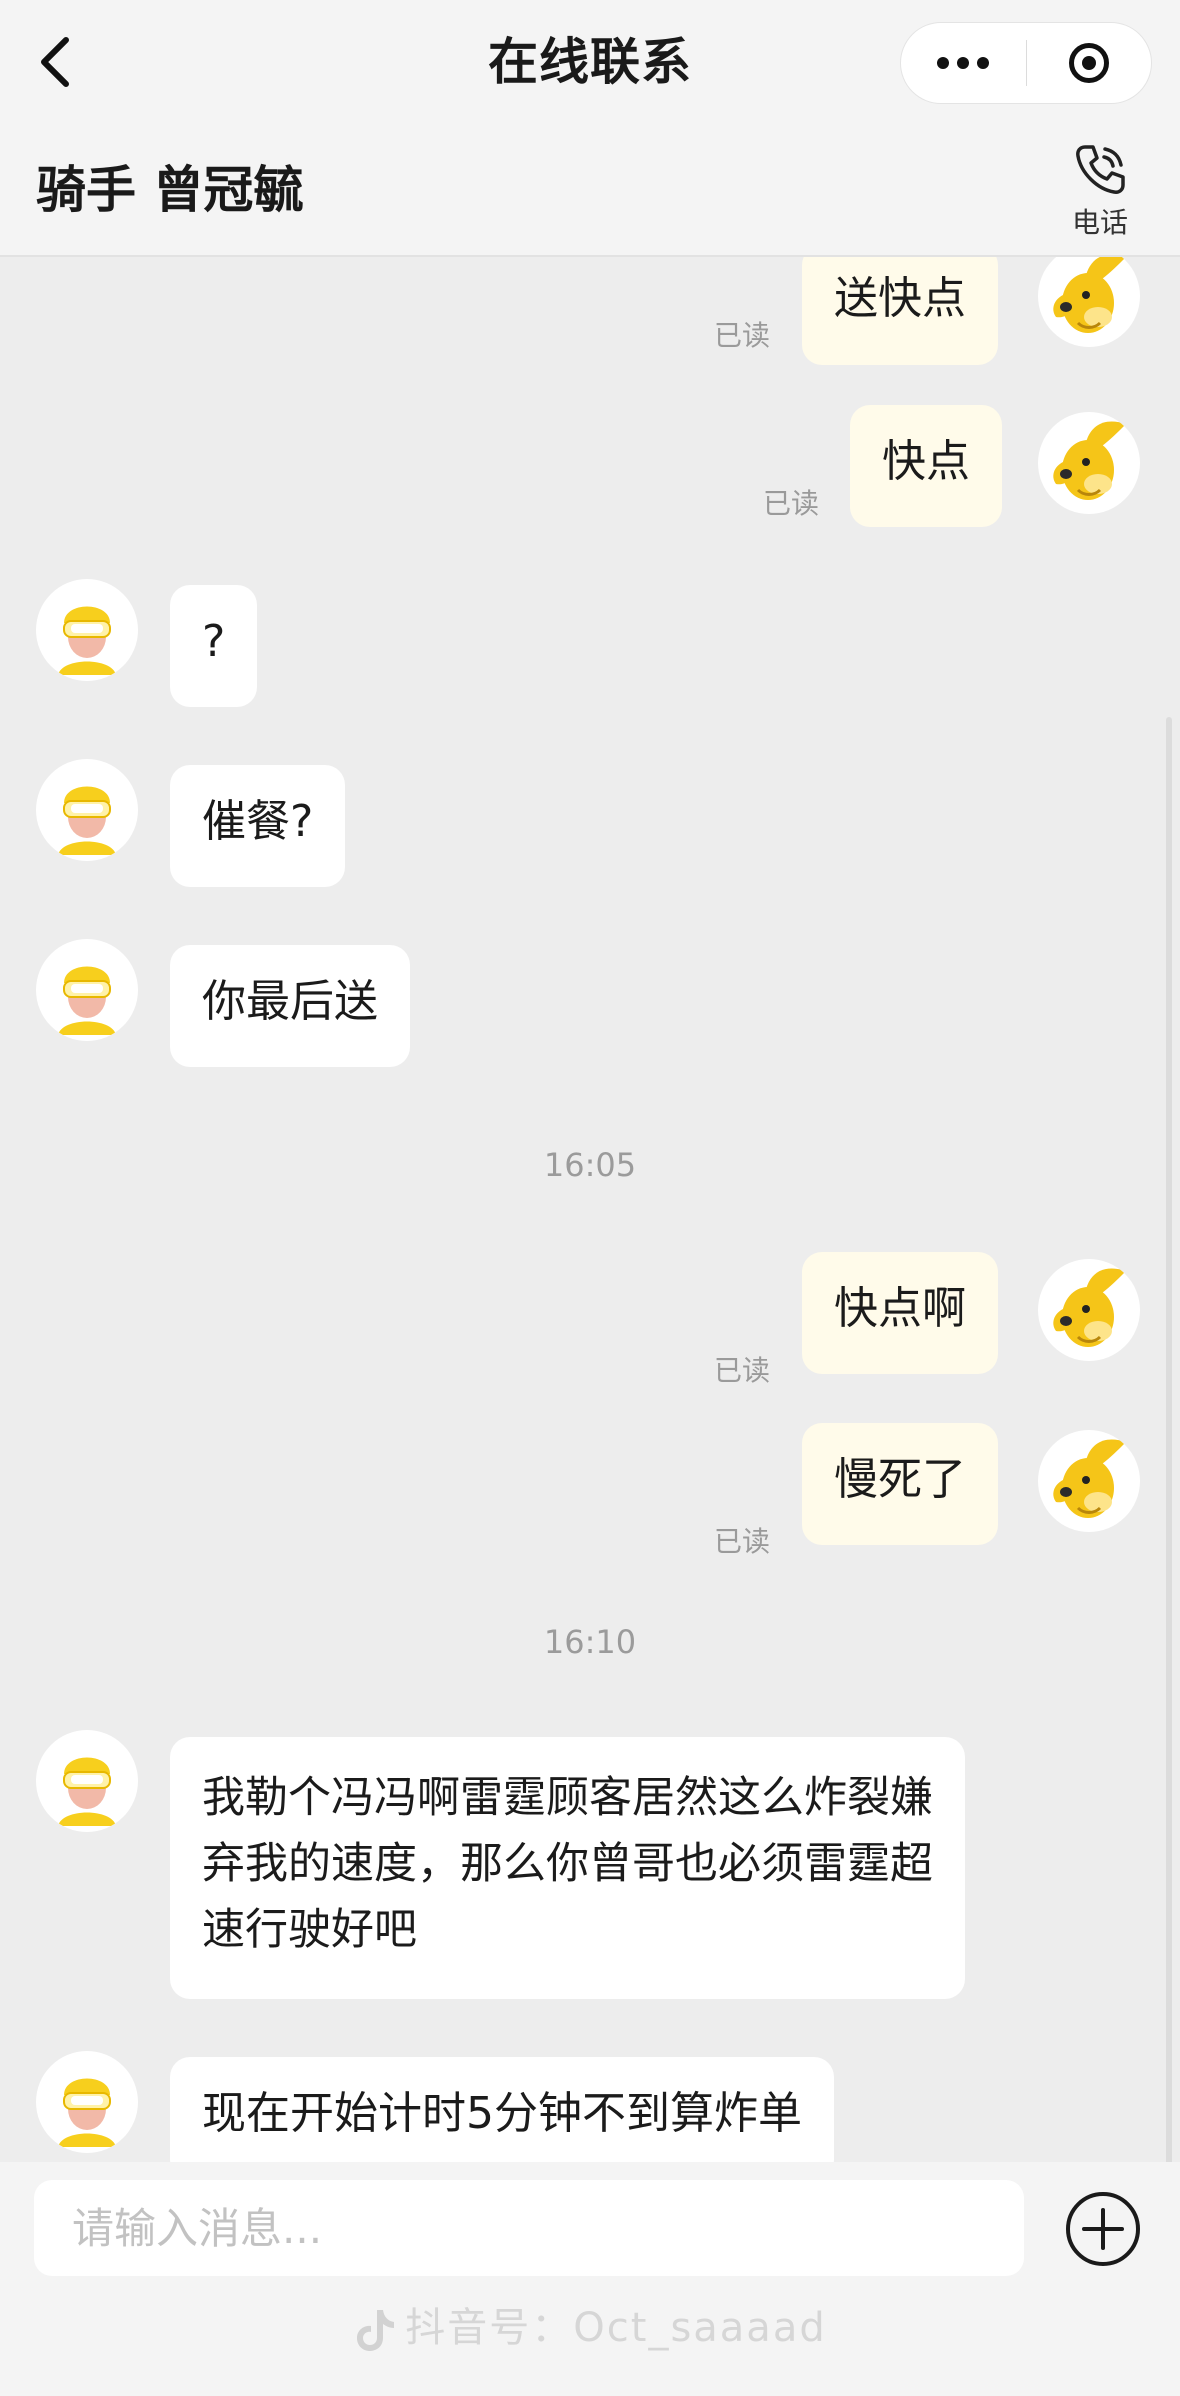 This screenshot has width=1180, height=2396. I want to click on call-button: 电话, so click(1100, 194).